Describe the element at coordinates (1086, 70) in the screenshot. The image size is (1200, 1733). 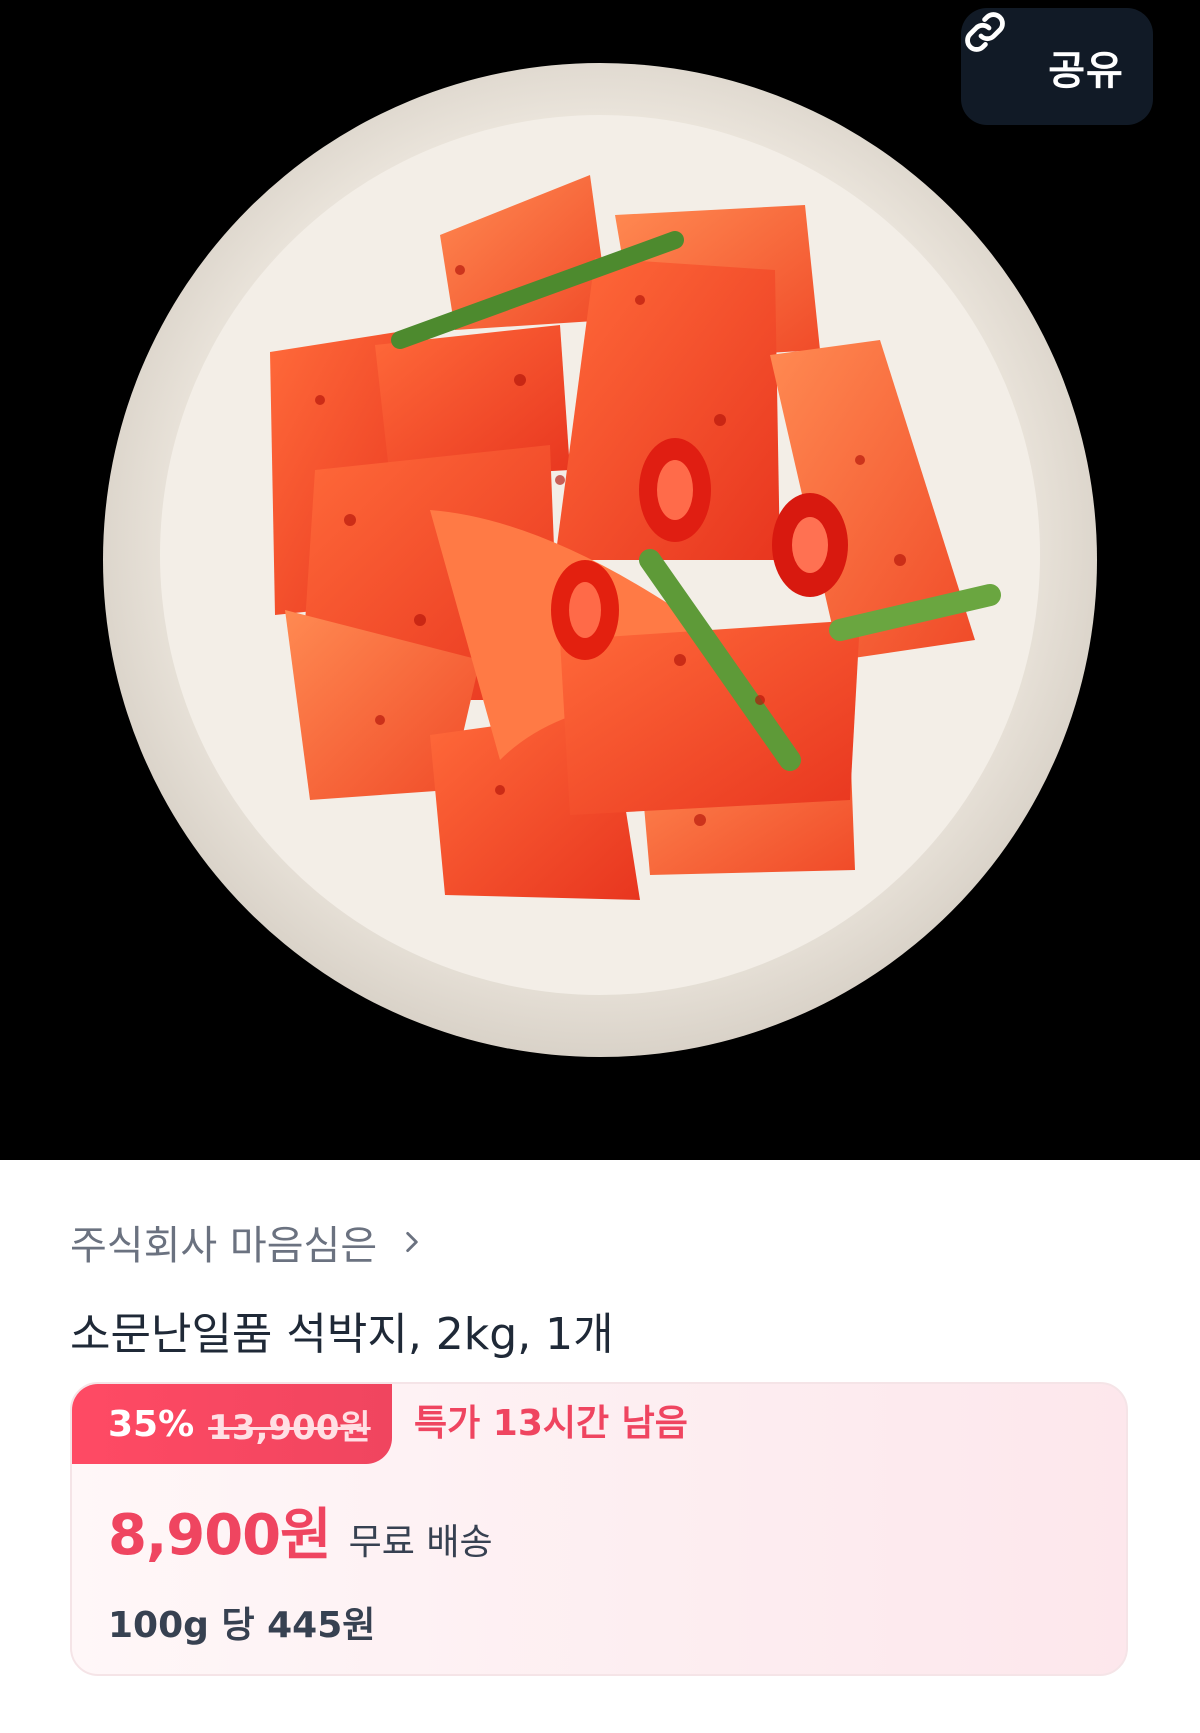
I see `share-button-label: 공유` at that location.